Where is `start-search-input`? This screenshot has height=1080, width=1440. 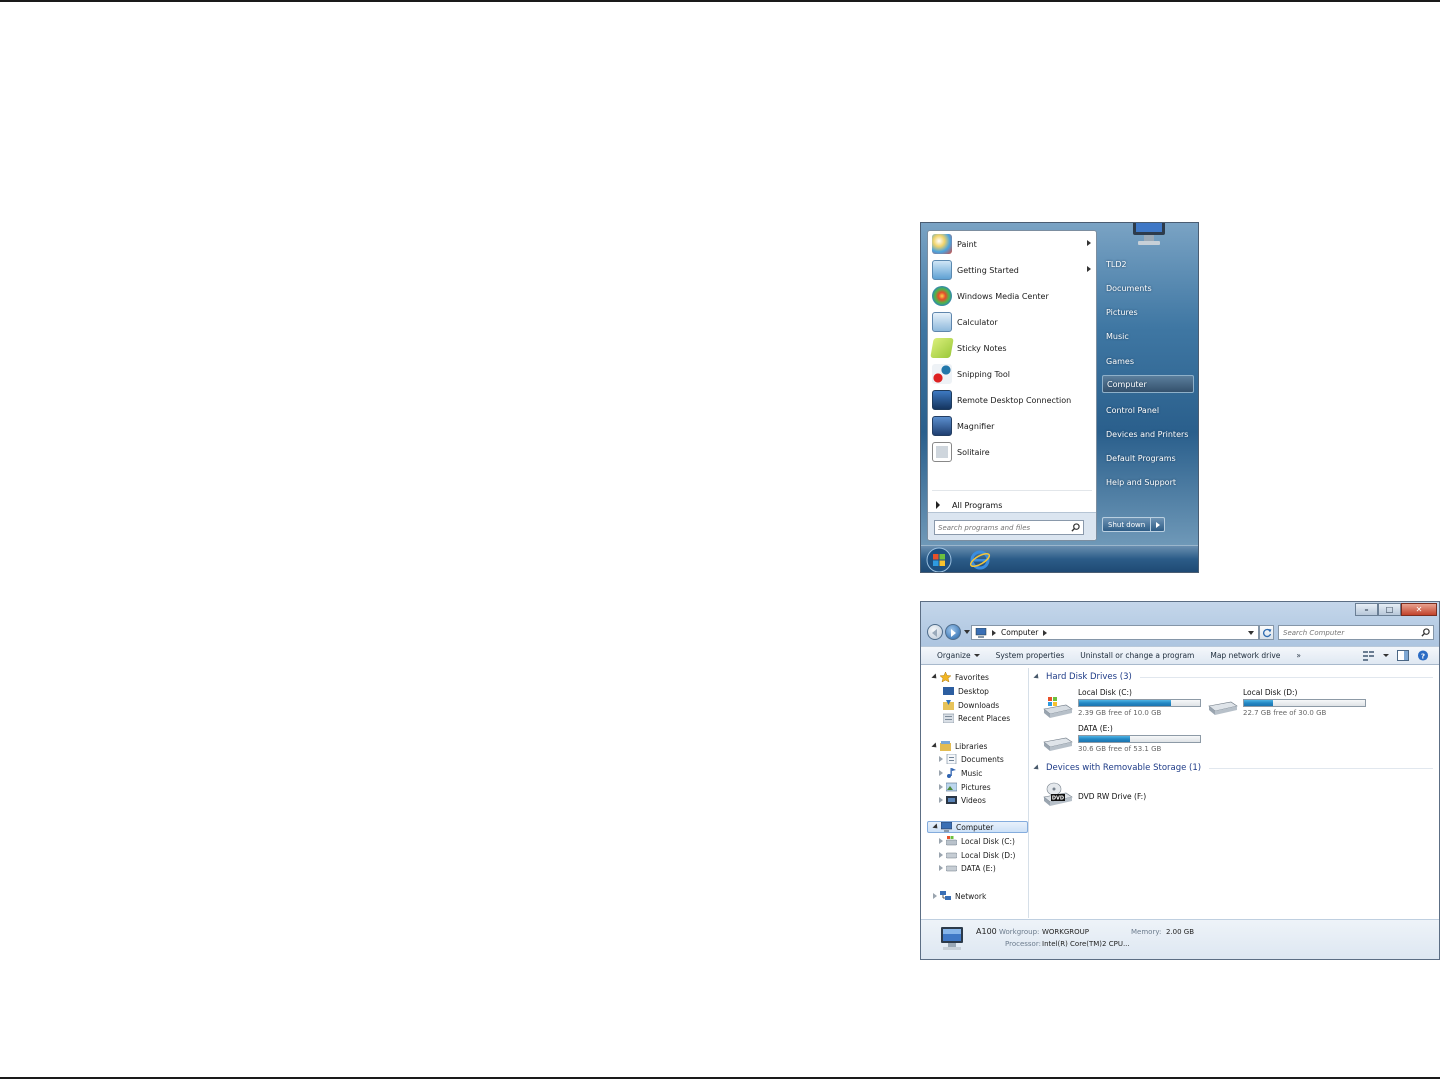
start-search-input is located at coordinates (1000, 527).